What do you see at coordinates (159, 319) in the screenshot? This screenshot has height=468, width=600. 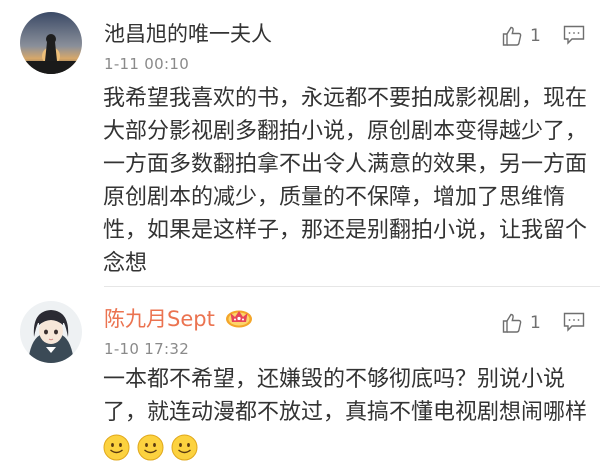 I see `username-text: 陈九月Sept` at bounding box center [159, 319].